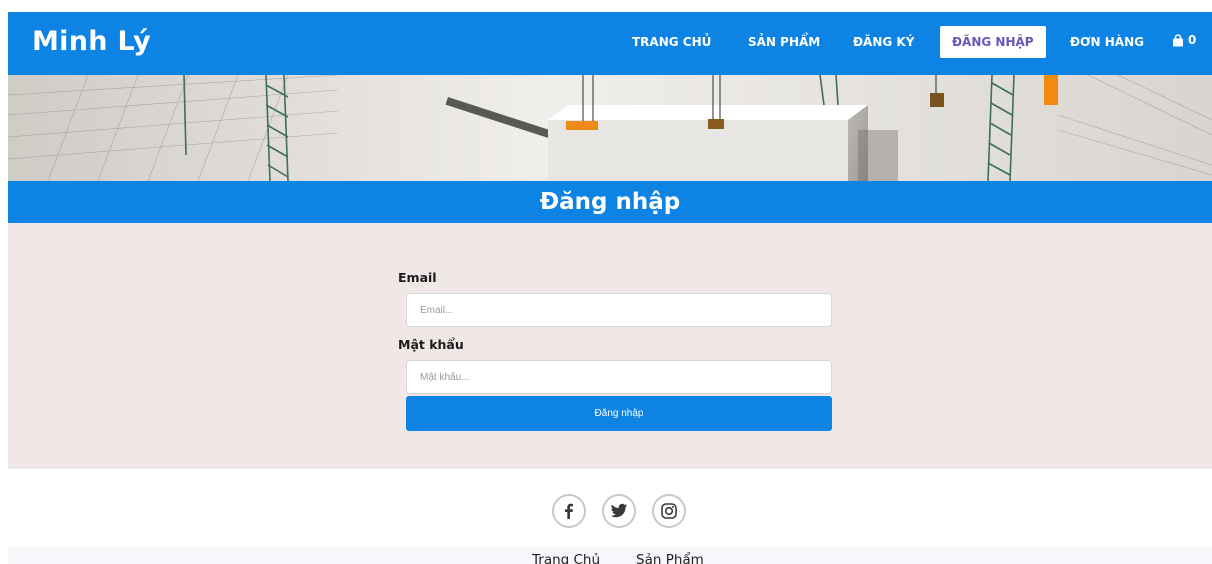 The width and height of the screenshot is (1212, 564). I want to click on instagram-link, so click(669, 511).